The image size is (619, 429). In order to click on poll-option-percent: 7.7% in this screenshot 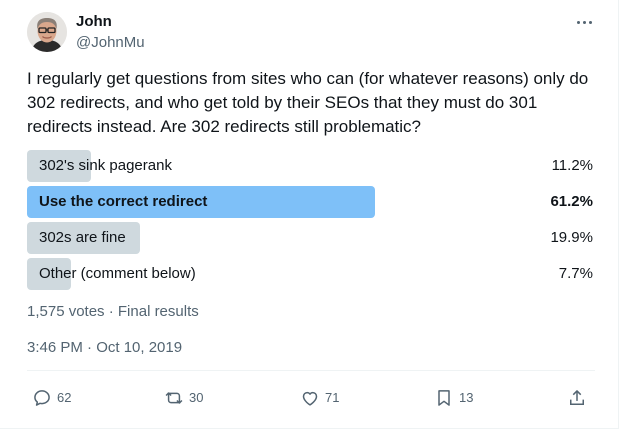, I will do `click(575, 273)`.